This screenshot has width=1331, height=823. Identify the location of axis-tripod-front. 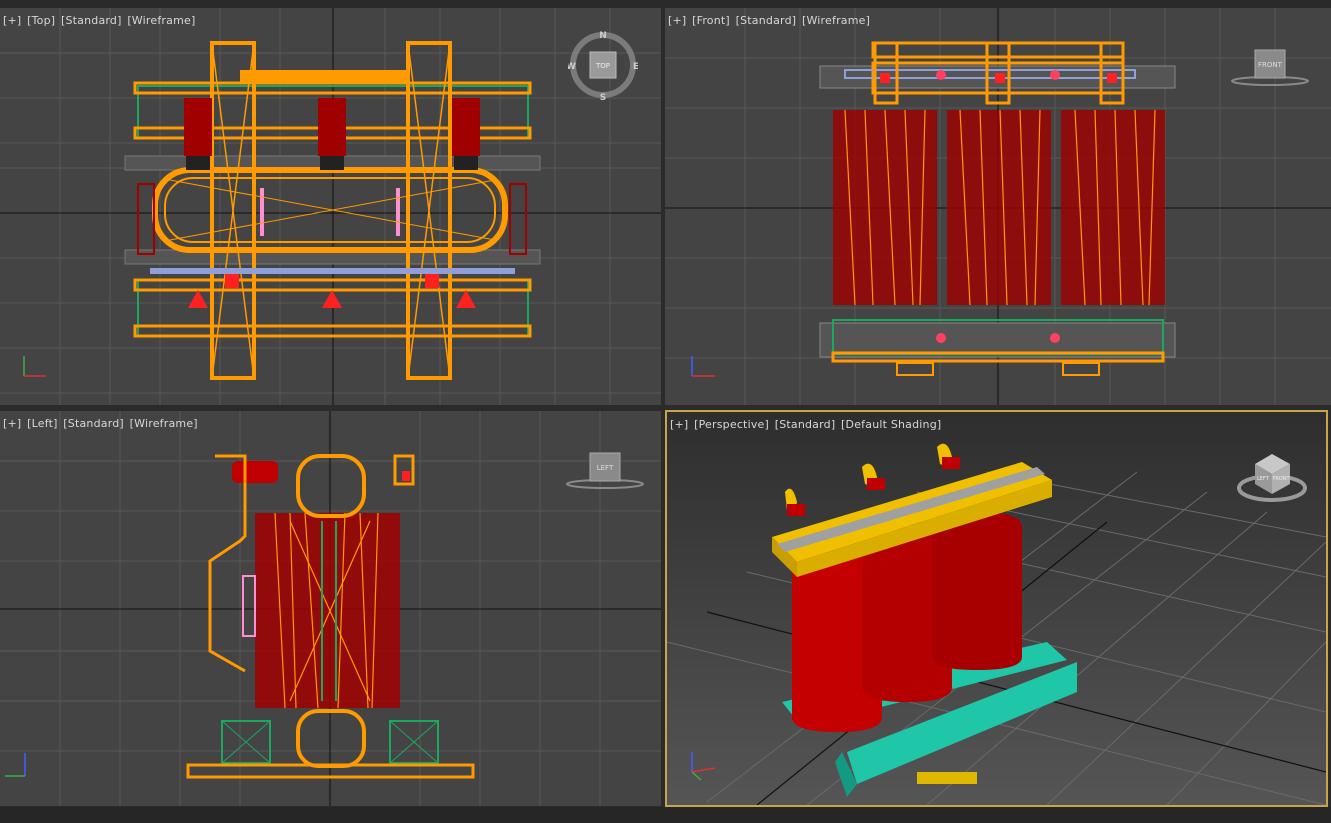
(703, 366).